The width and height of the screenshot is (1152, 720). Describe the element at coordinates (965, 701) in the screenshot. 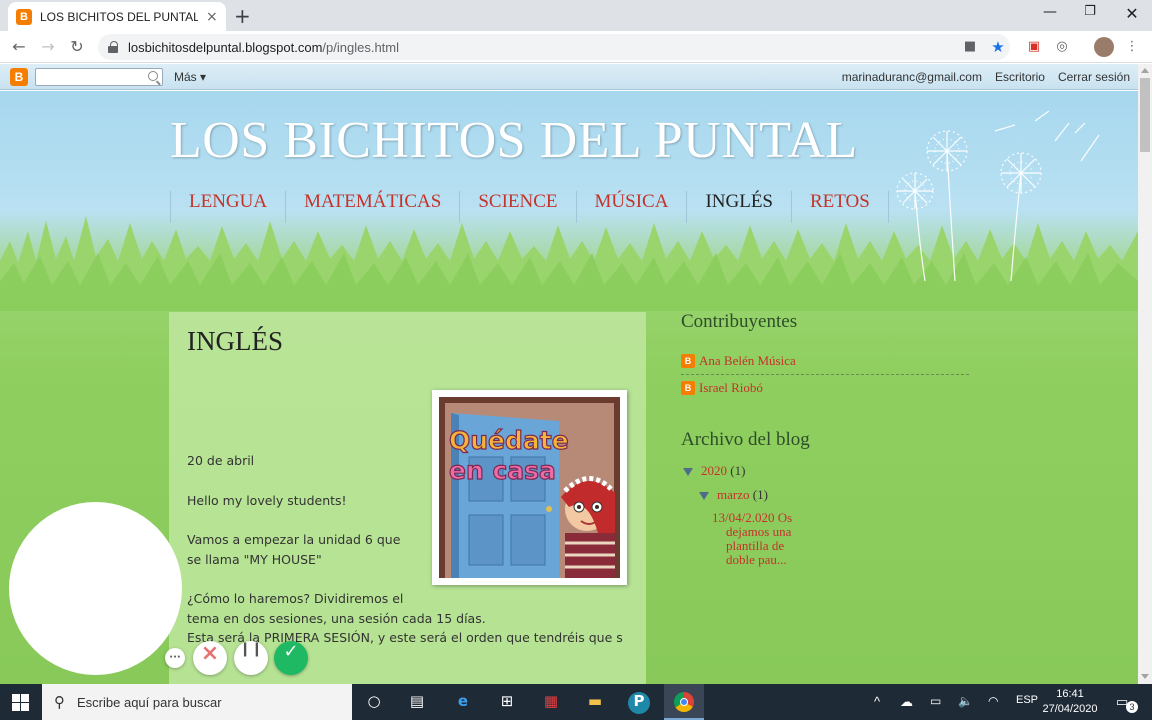

I see `volume-icon: 🔈` at that location.